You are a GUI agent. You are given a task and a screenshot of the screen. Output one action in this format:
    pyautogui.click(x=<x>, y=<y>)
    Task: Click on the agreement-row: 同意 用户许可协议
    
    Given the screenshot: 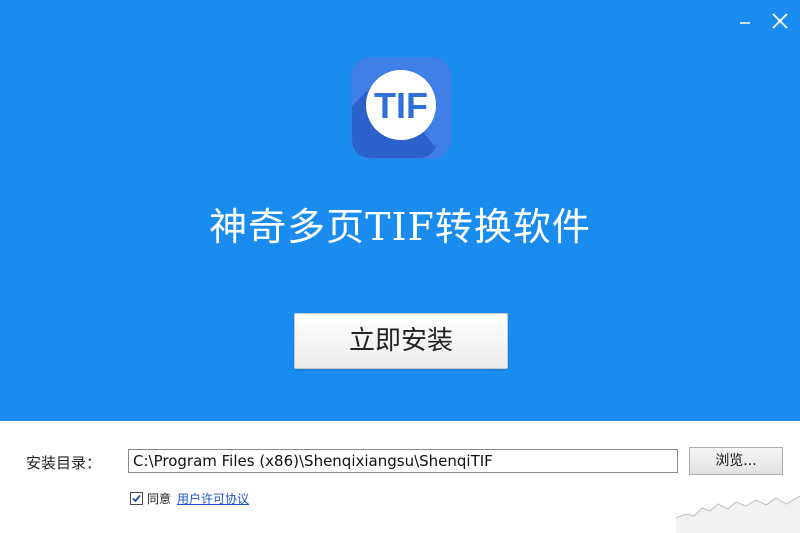 What is the action you would take?
    pyautogui.click(x=189, y=498)
    